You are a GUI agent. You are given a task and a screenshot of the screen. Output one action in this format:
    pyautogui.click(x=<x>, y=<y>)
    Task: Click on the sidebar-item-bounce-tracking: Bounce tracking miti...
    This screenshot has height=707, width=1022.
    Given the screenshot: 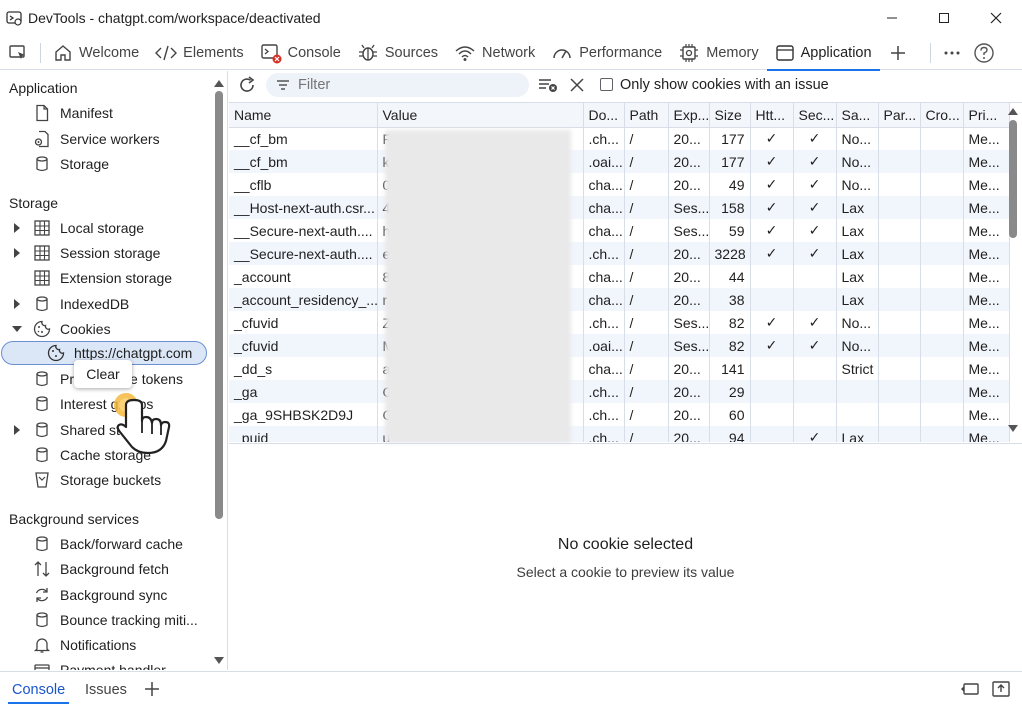 What is the action you would take?
    pyautogui.click(x=106, y=620)
    